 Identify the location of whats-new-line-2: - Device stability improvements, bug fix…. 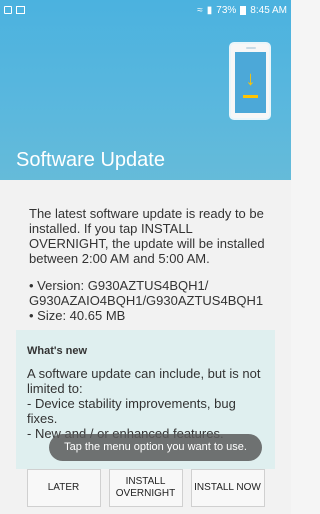
(131, 411).